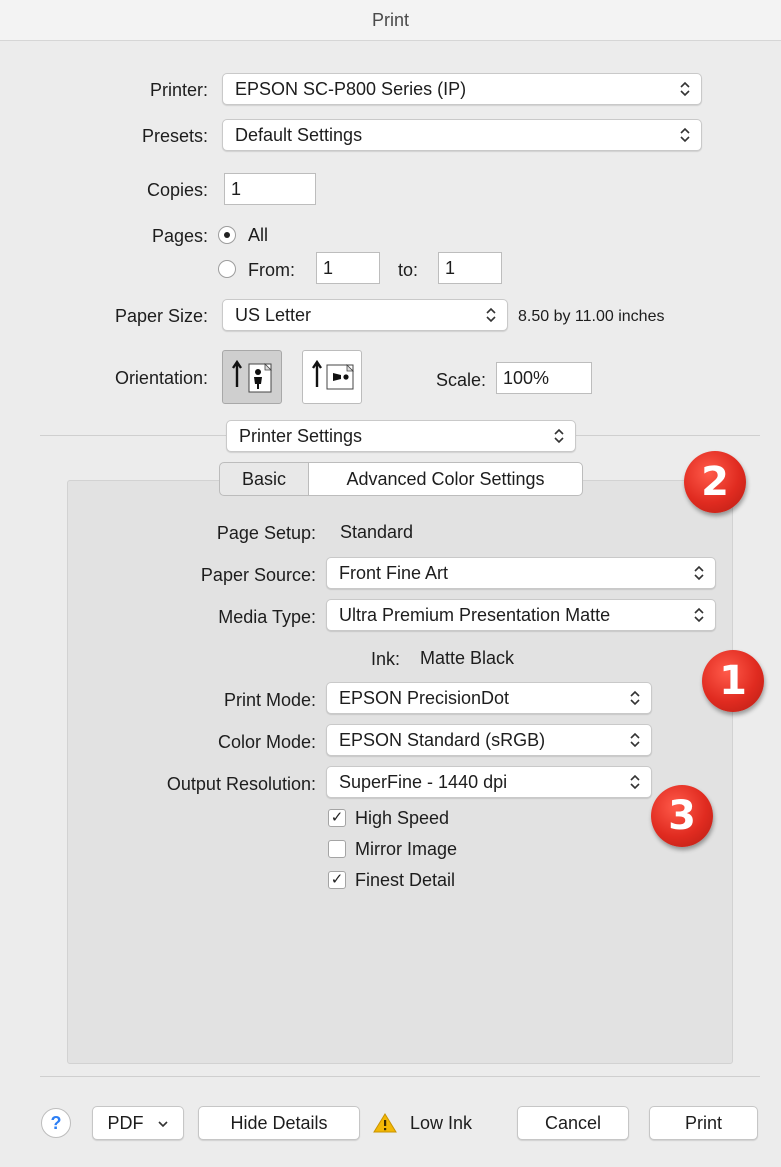  Describe the element at coordinates (441, 1123) in the screenshot. I see `low-ink-label: Low Ink` at that location.